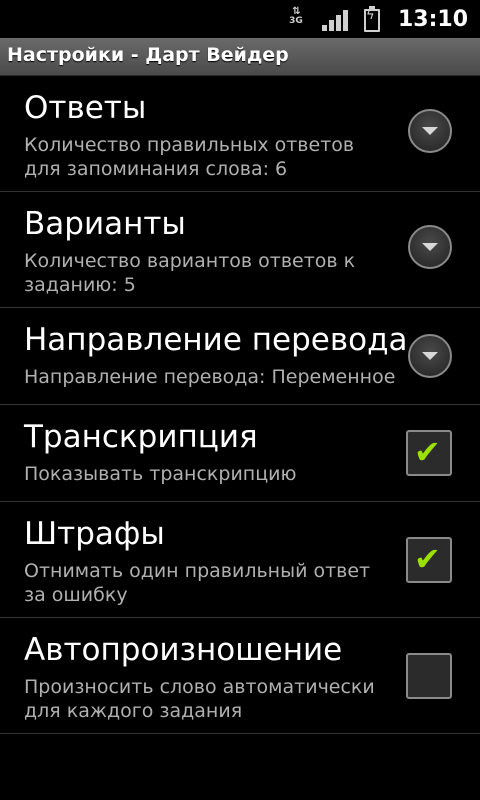  What do you see at coordinates (183, 650) in the screenshot?
I see `pref-title: Автопроизношение` at bounding box center [183, 650].